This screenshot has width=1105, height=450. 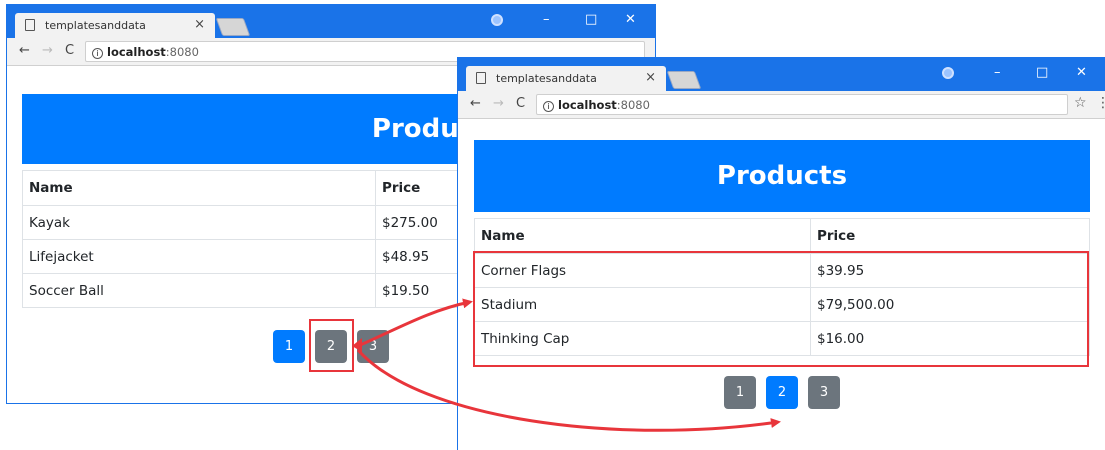 I want to click on table-row: Stadium $79,500.00, so click(x=782, y=304).